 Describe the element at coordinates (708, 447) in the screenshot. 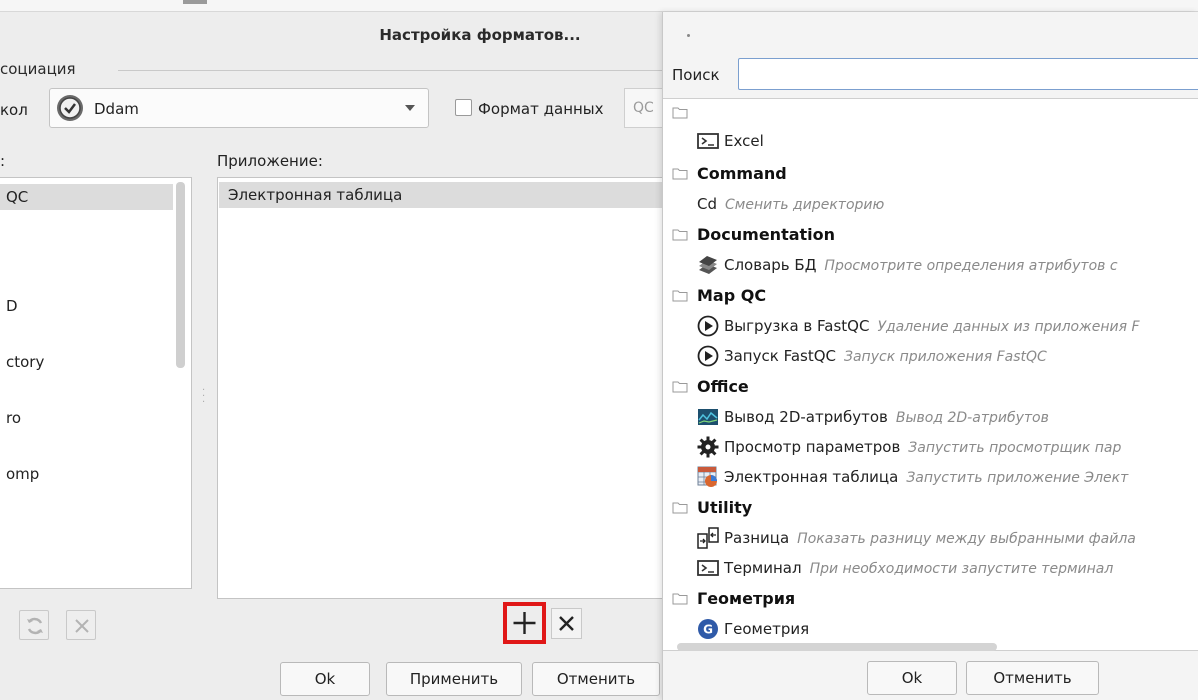

I see `gear-icon` at that location.